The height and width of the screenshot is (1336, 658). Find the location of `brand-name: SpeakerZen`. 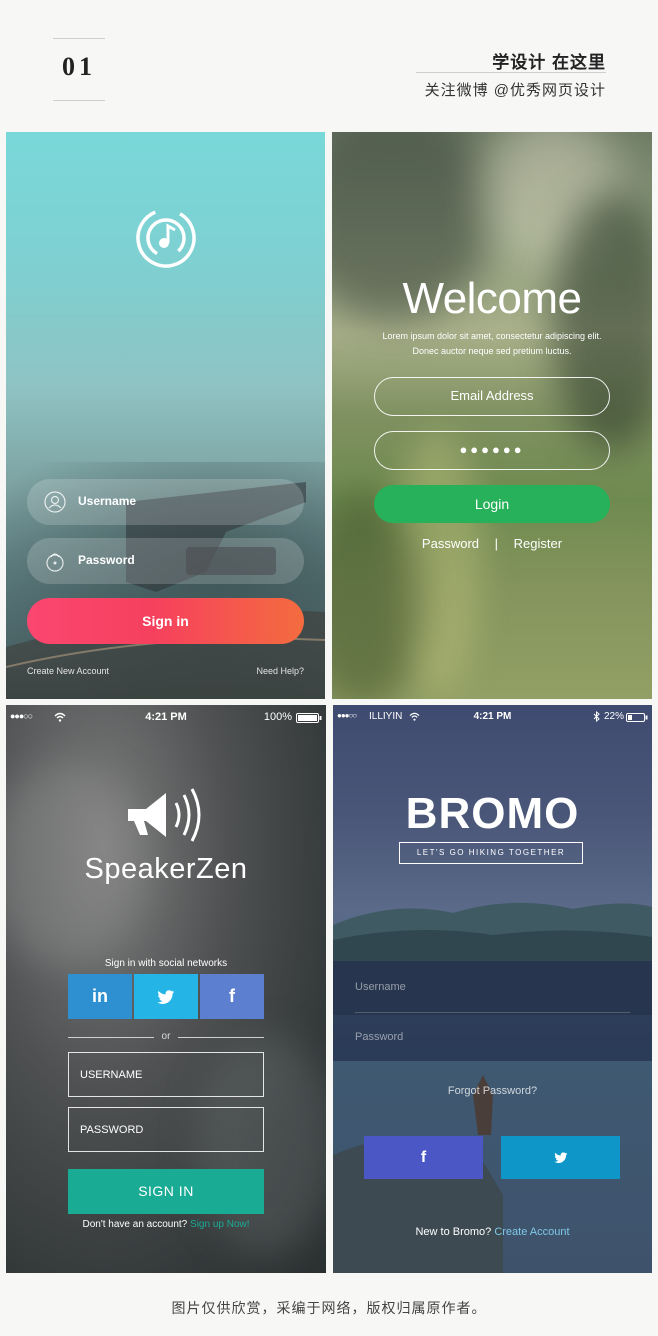

brand-name: SpeakerZen is located at coordinates (166, 869).